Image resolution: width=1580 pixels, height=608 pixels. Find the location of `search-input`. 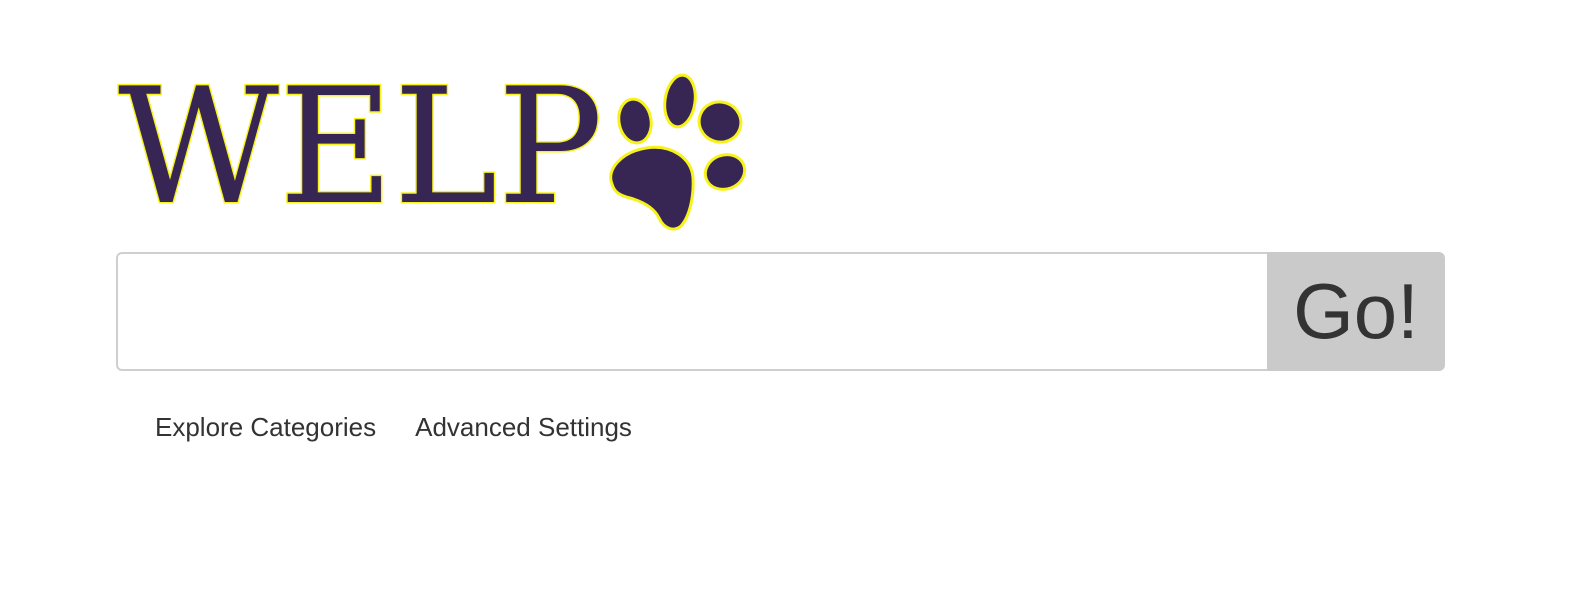

search-input is located at coordinates (691, 311).